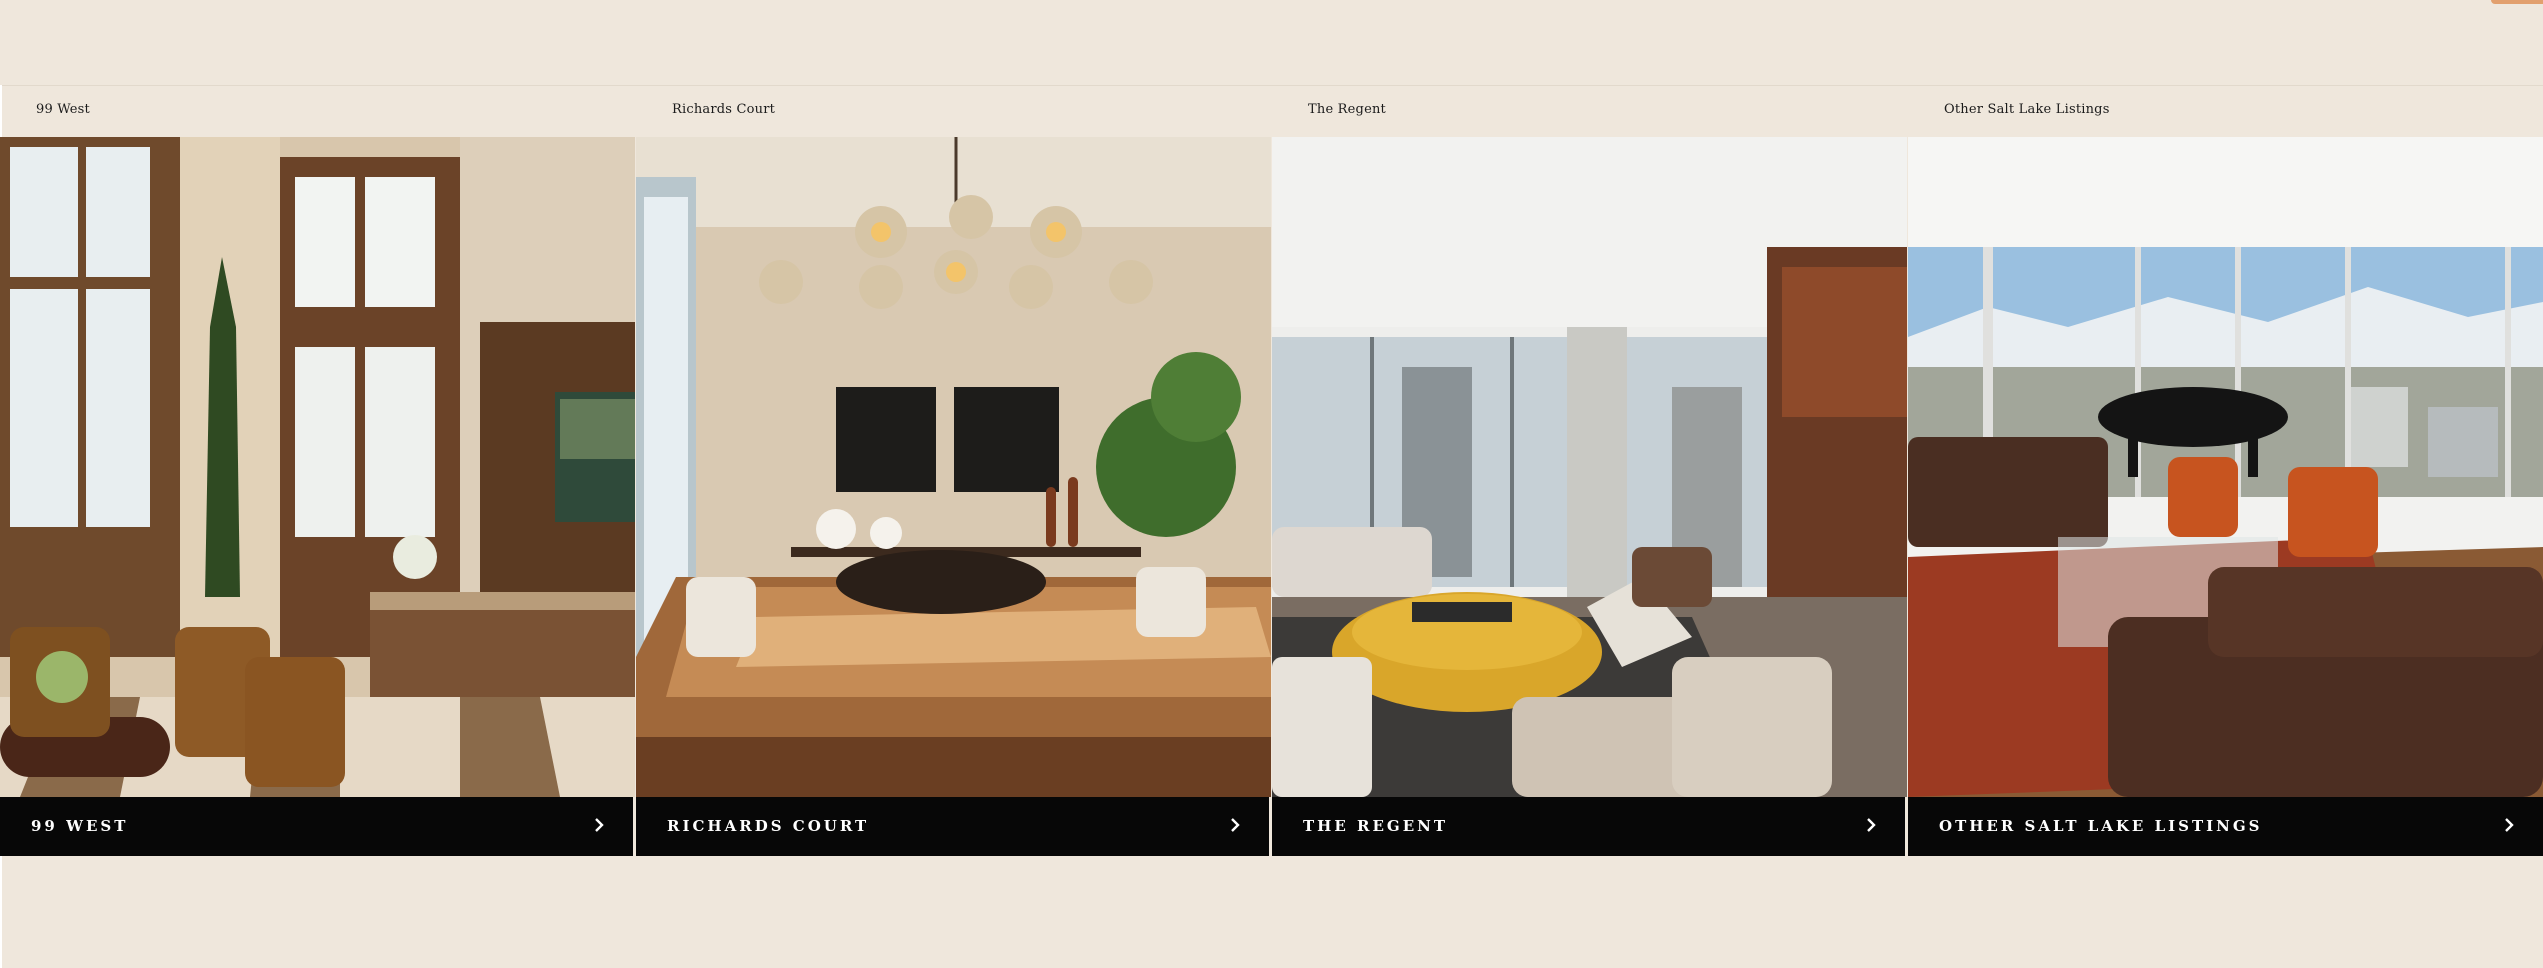 This screenshot has height=968, width=2543. I want to click on listing-button-label: THE REGENT, so click(1376, 826).